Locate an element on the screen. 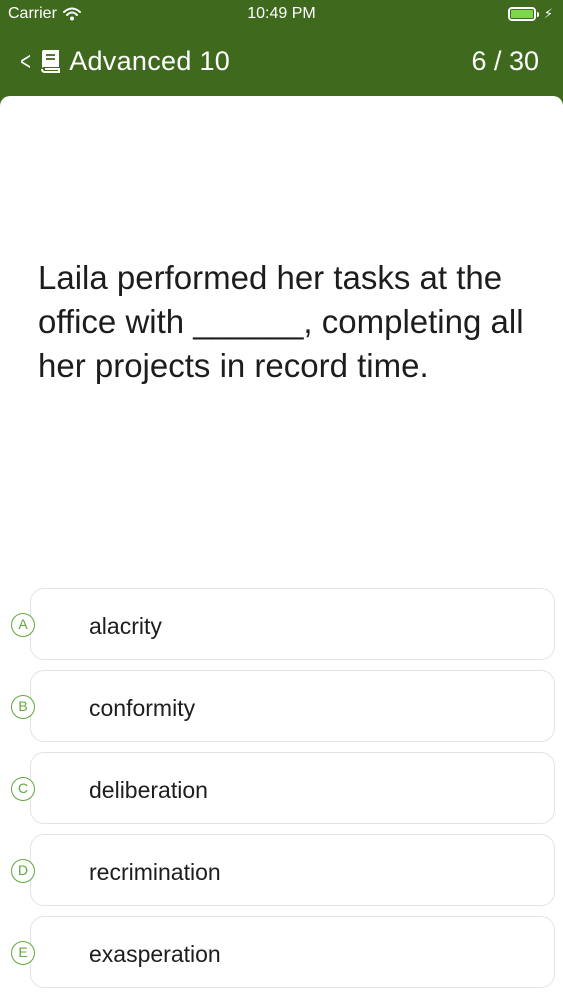 Image resolution: width=563 pixels, height=1000 pixels. option-letter-badge: A is located at coordinates (23, 625).